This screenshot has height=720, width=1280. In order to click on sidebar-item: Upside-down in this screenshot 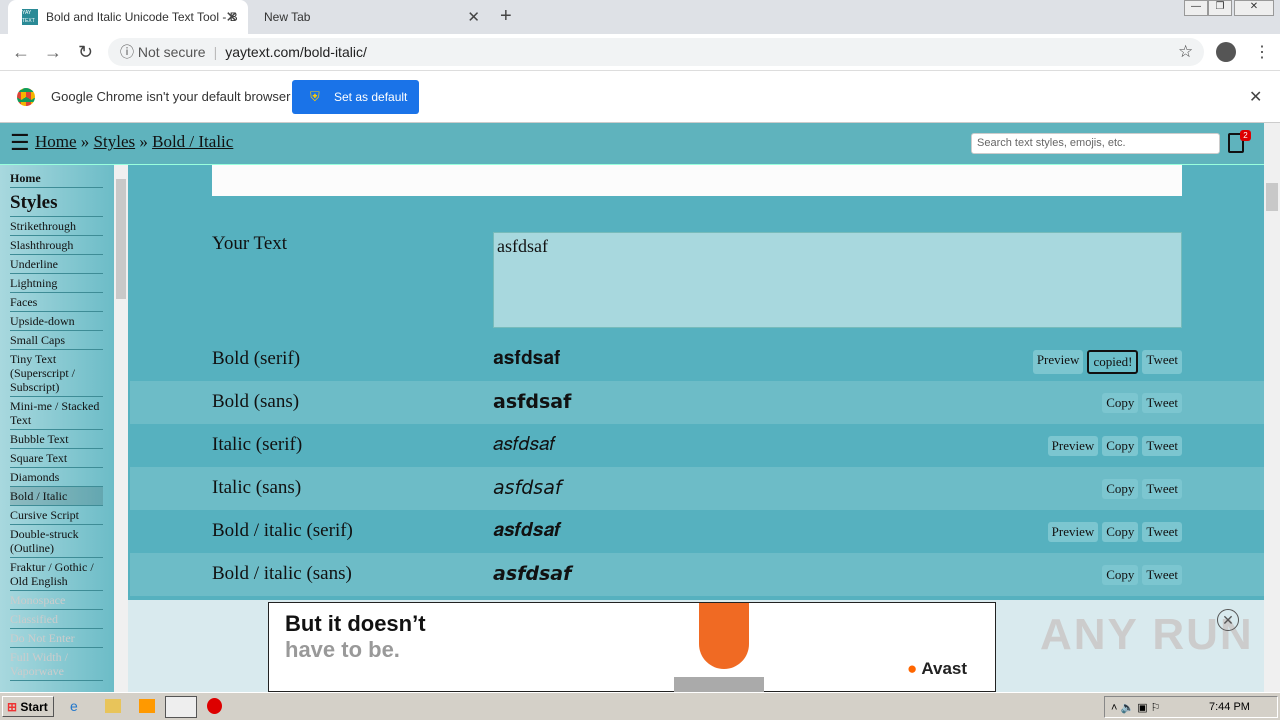, I will do `click(56, 321)`.